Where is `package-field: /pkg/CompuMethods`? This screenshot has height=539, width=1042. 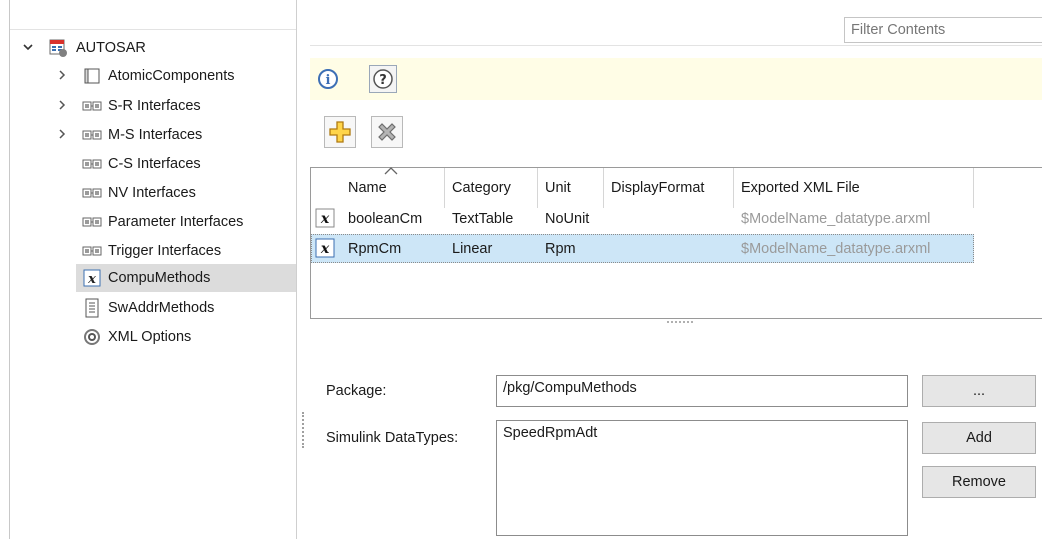
package-field: /pkg/CompuMethods is located at coordinates (702, 391).